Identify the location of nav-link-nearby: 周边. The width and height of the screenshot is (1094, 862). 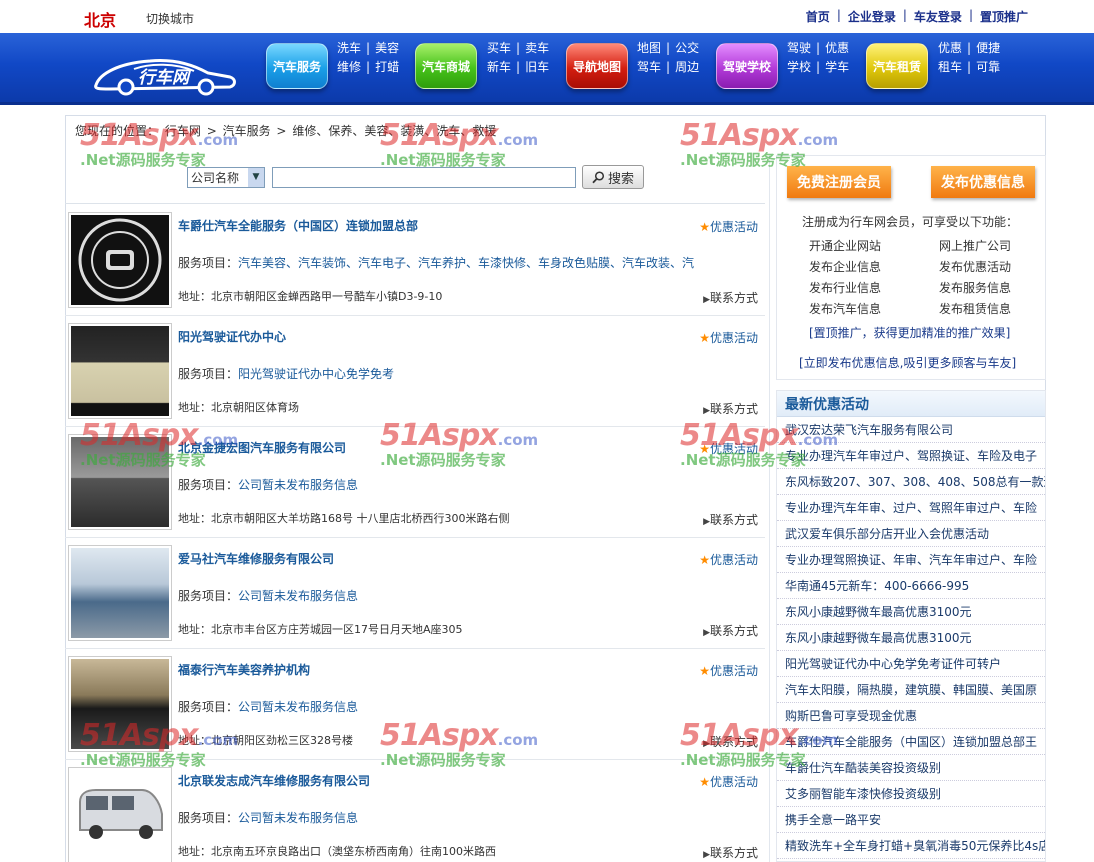
(687, 67).